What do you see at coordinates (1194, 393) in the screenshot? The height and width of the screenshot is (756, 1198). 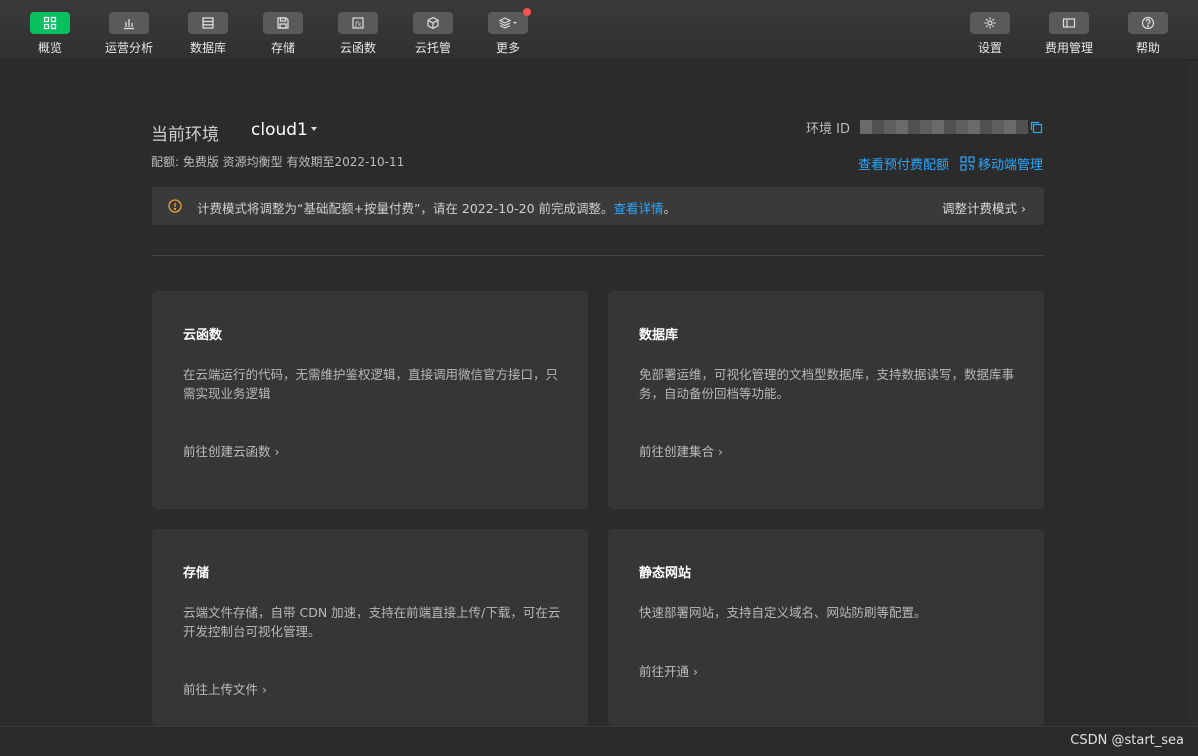 I see `vertical-scrollbar` at bounding box center [1194, 393].